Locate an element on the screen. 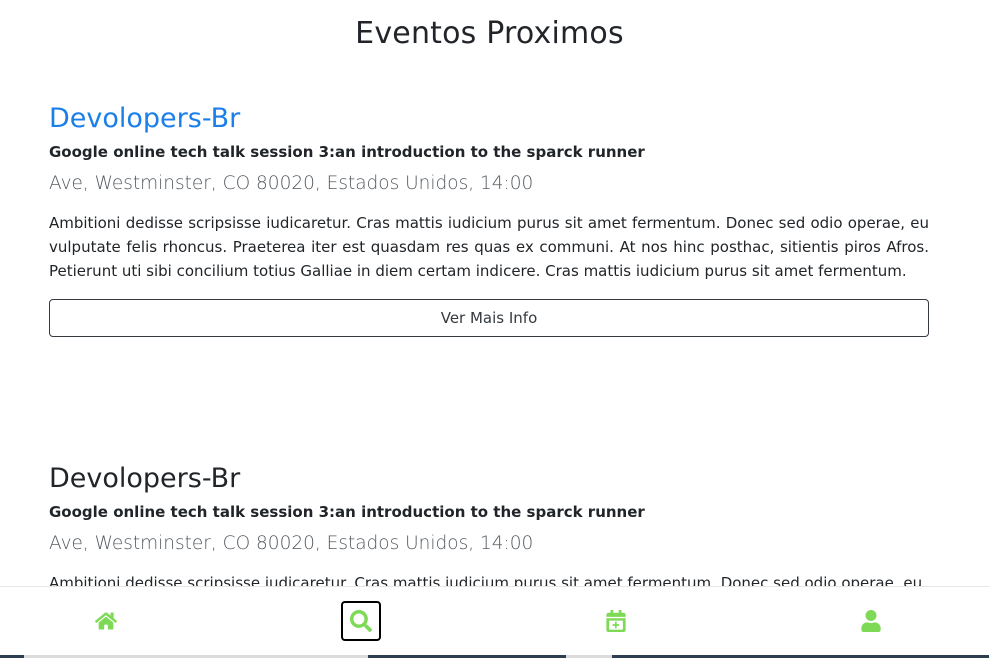 The image size is (989, 658). user-icon is located at coordinates (871, 621).